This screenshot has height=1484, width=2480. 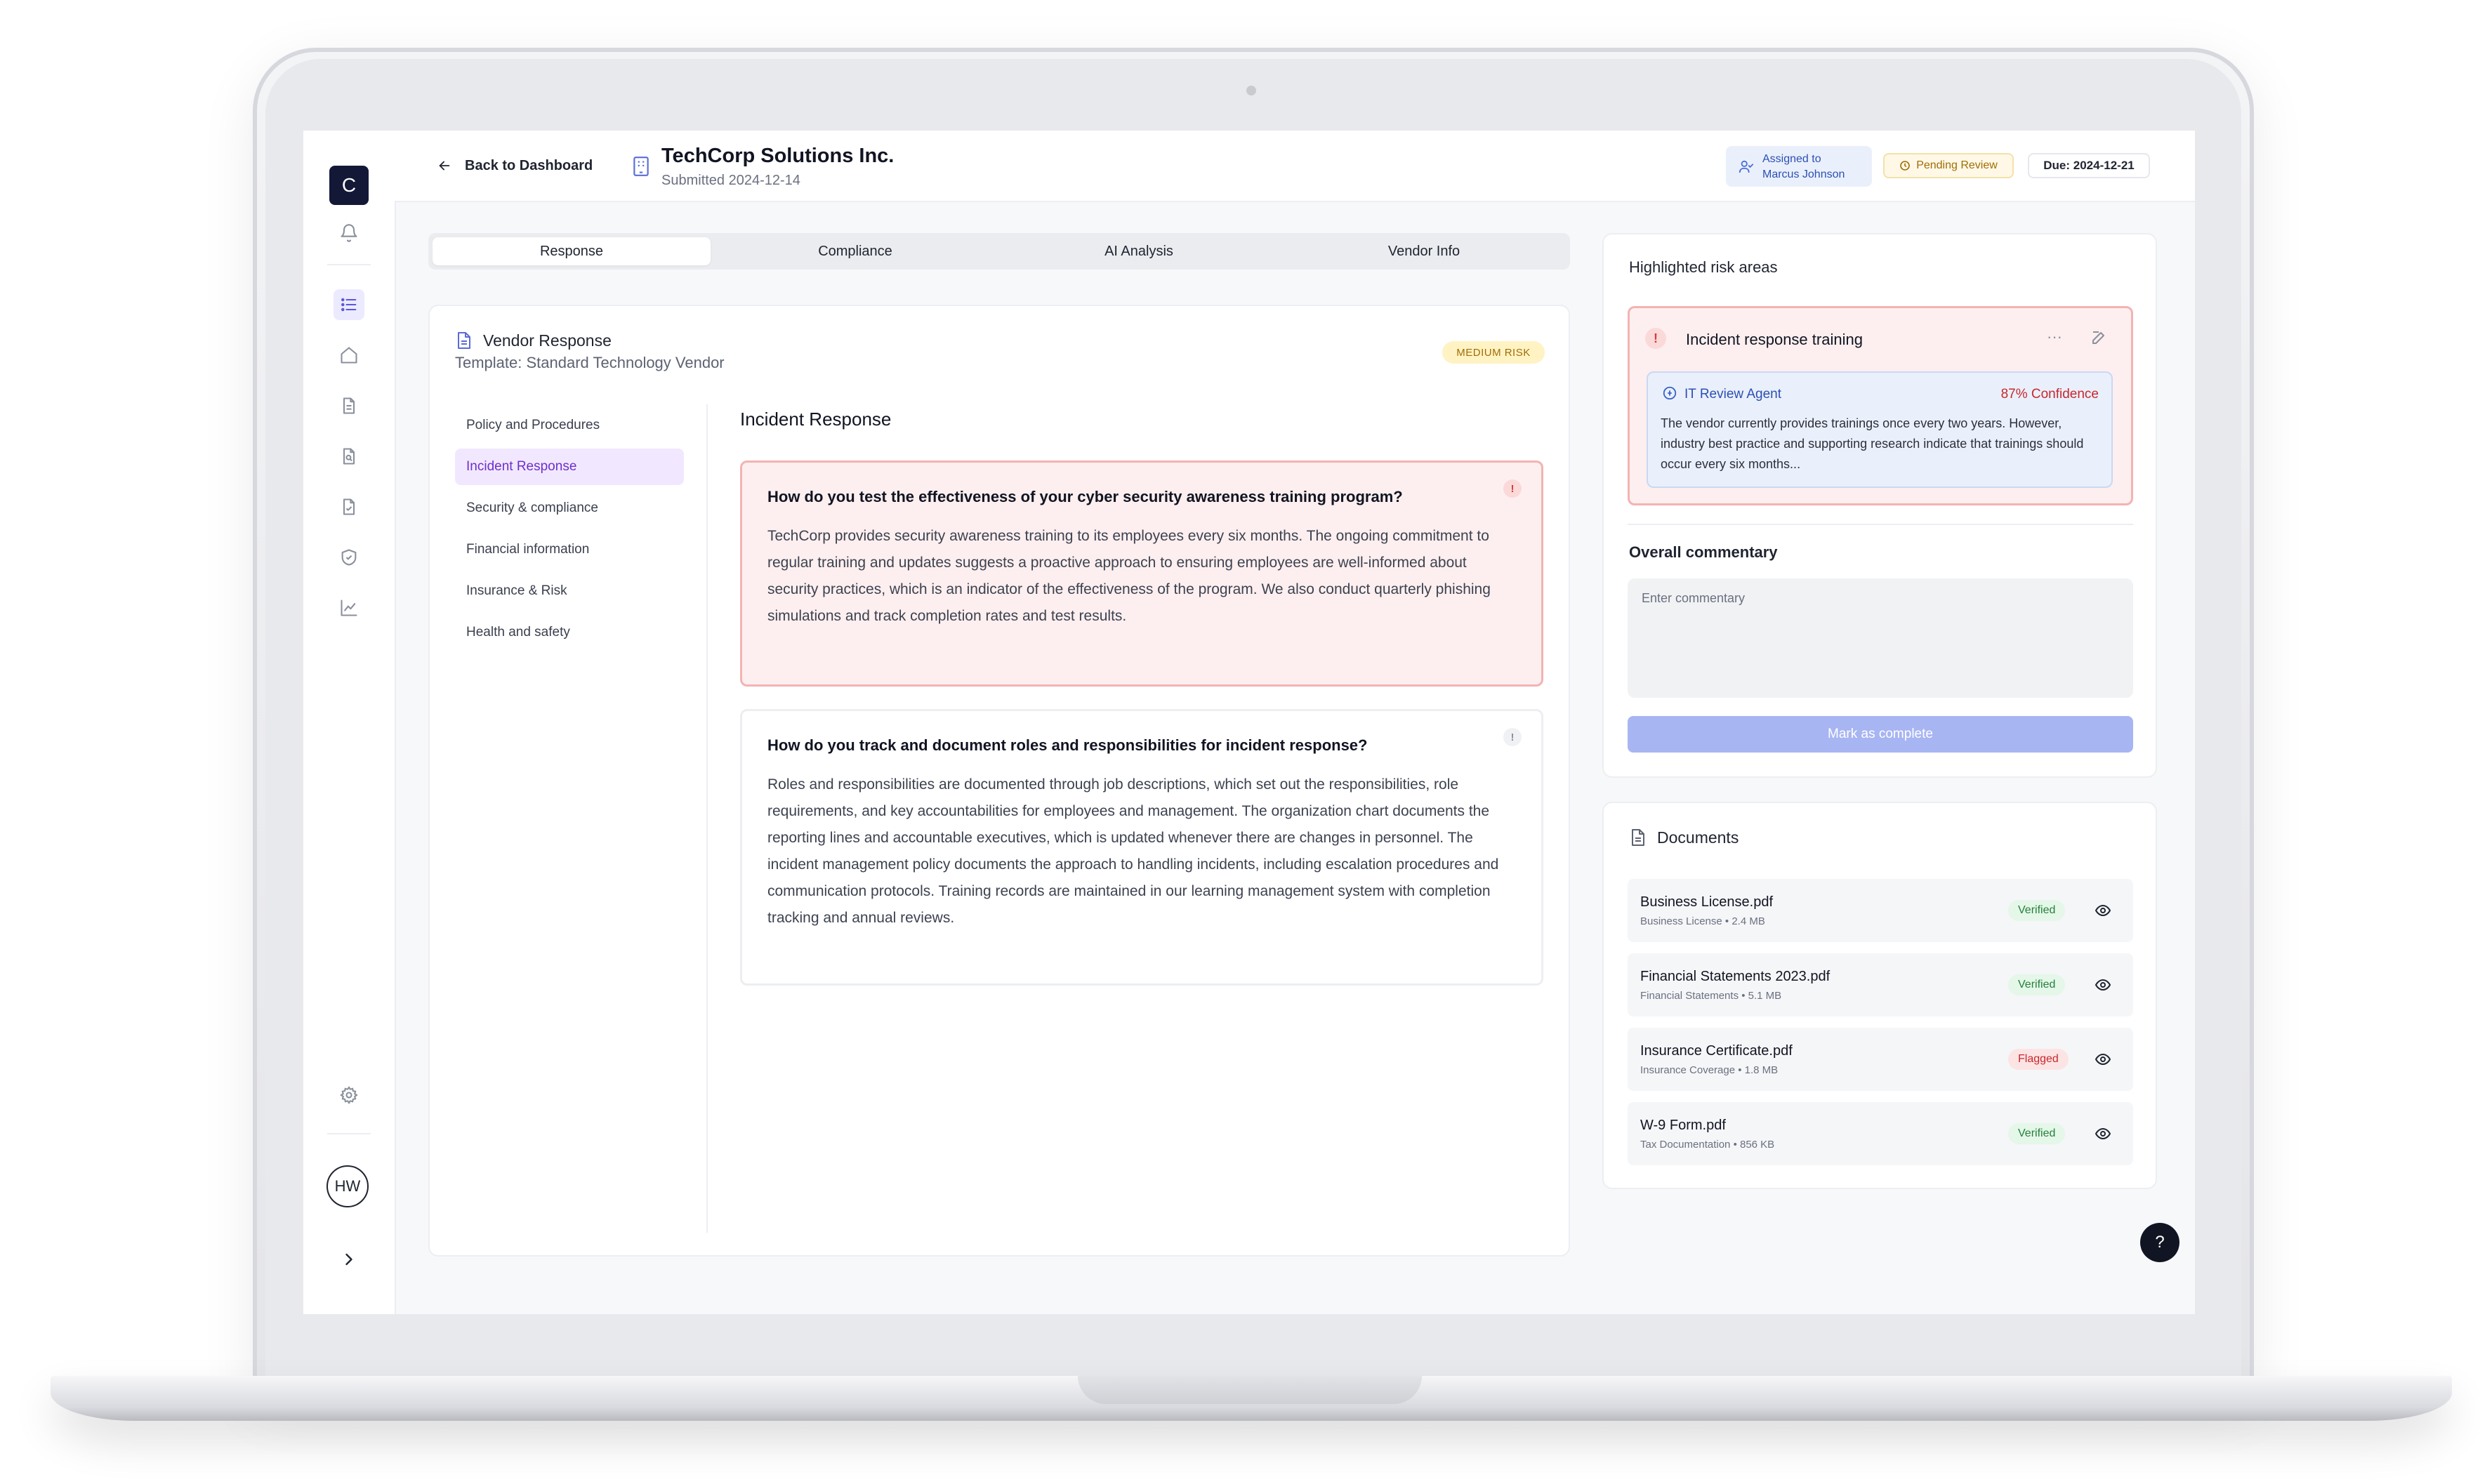 I want to click on document-name: Insurance Certificate.pdf, so click(x=1716, y=1051).